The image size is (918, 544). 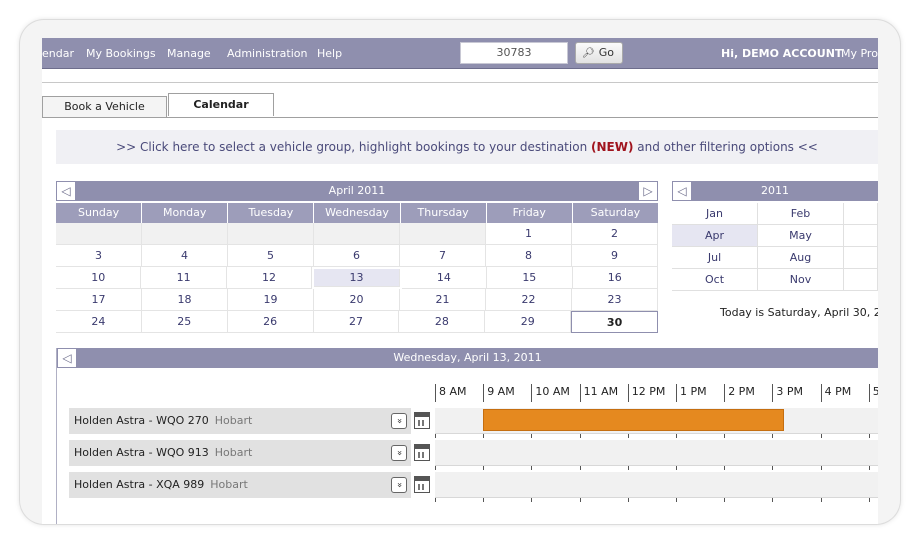 I want to click on hour-label: 4 PM, so click(x=835, y=393).